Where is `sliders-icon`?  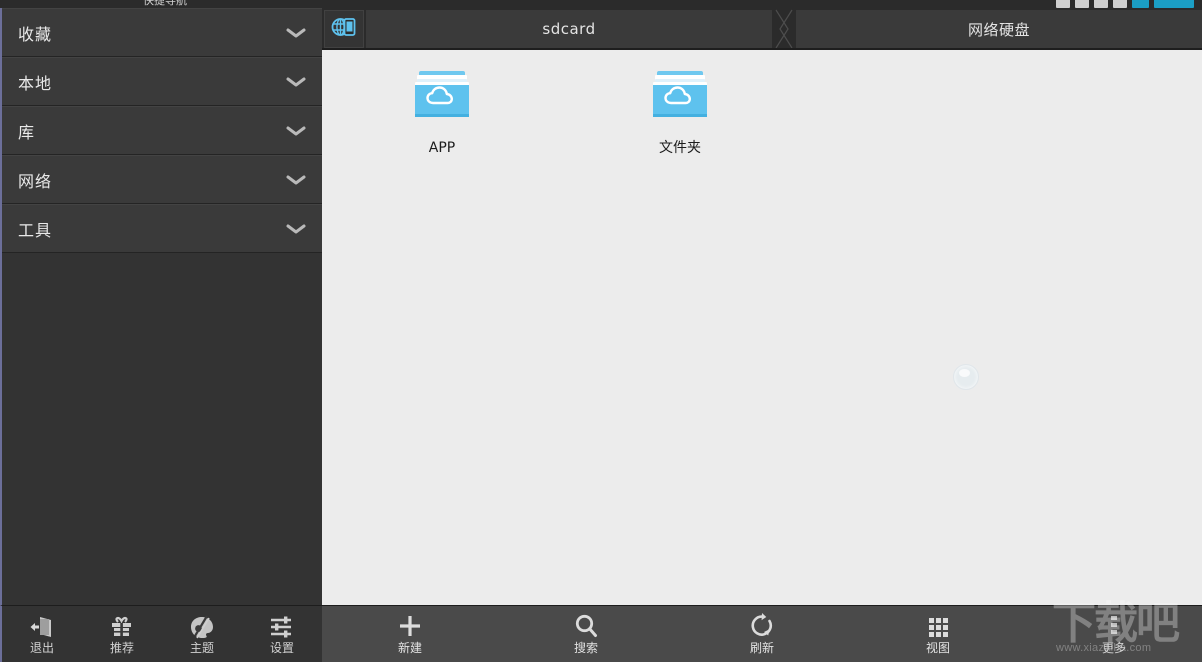 sliders-icon is located at coordinates (282, 626).